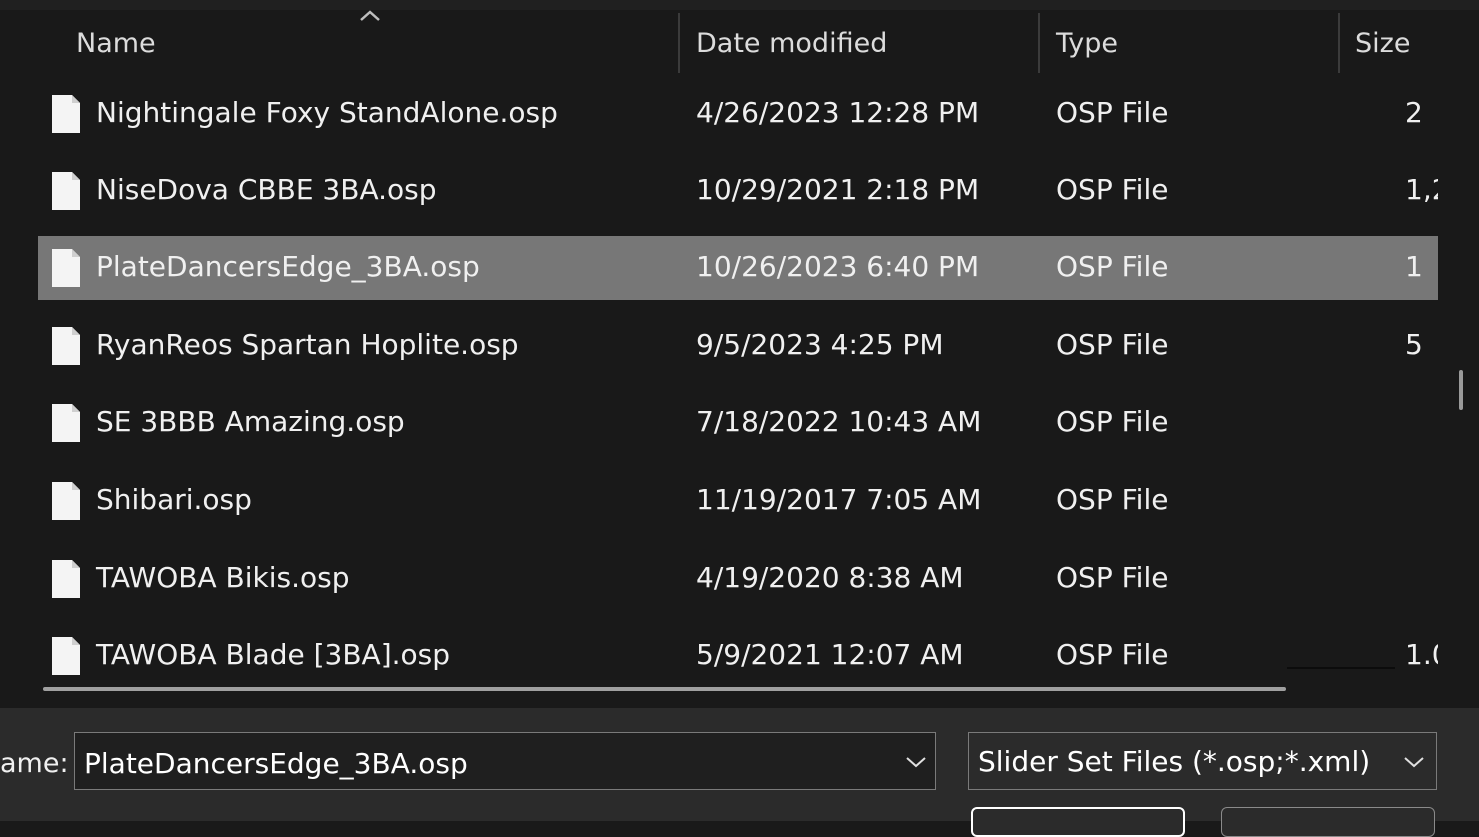  Describe the element at coordinates (327, 112) in the screenshot. I see `file-name: Nightingale Foxy StandAlone.osp` at that location.